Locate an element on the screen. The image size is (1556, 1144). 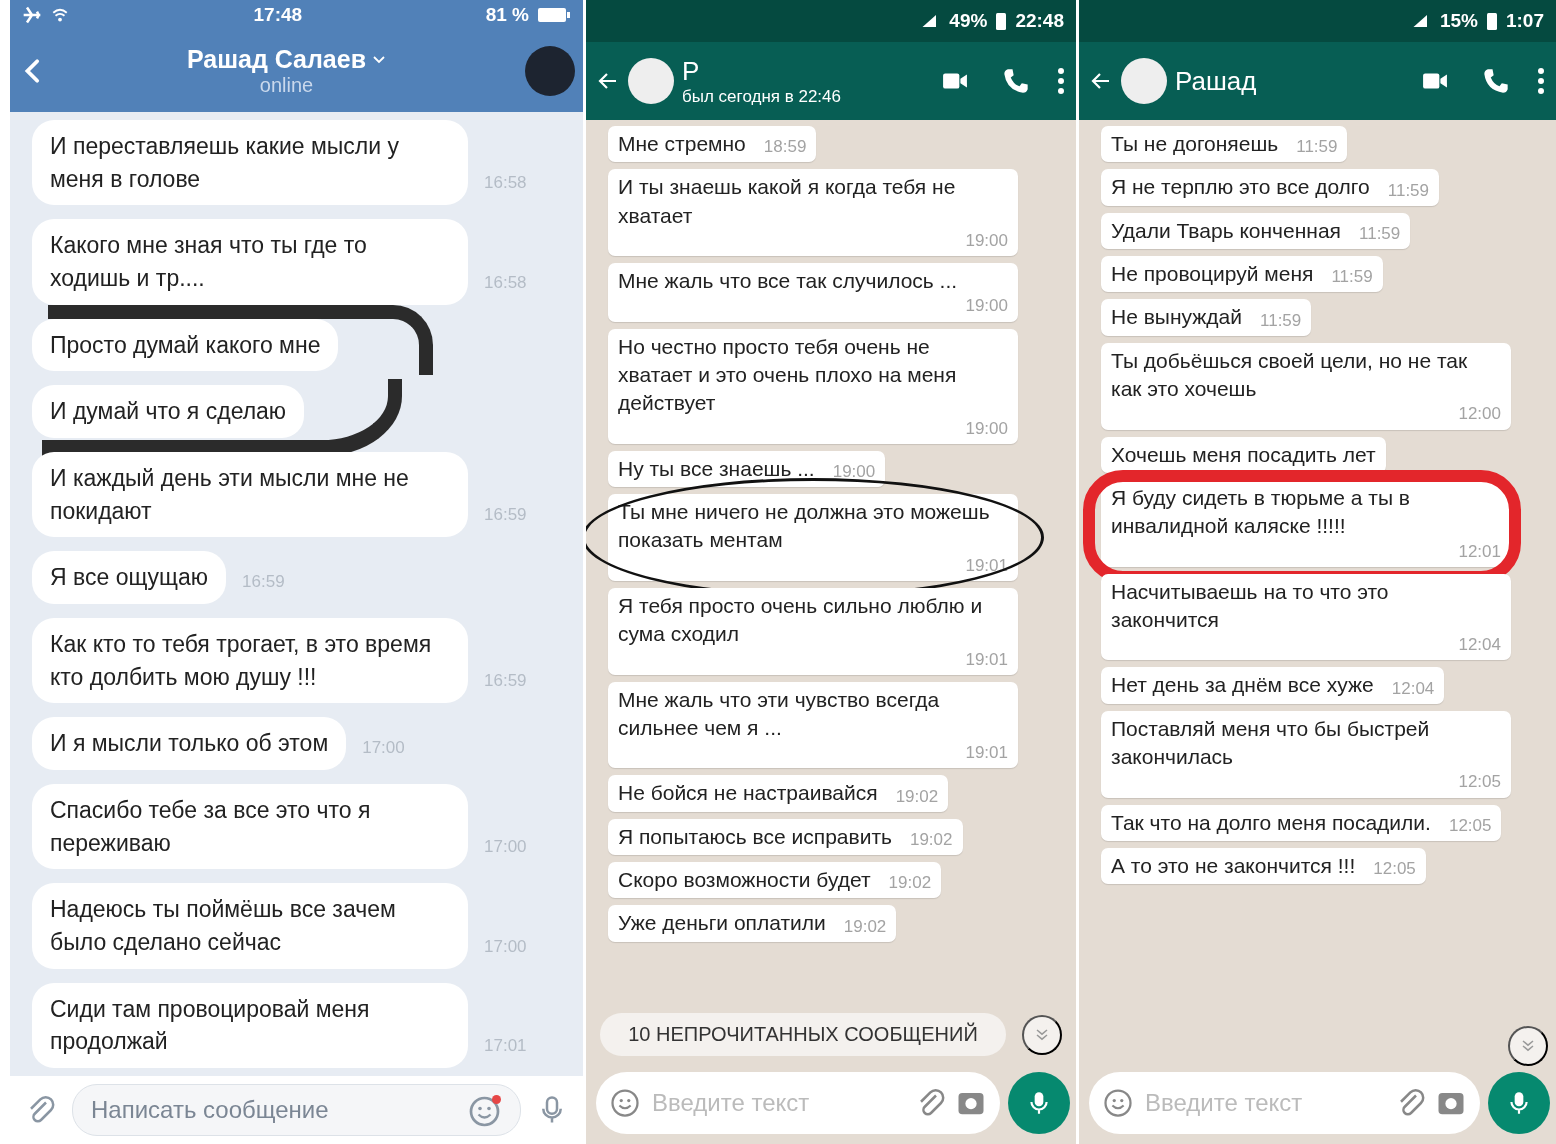
text-input: Написать сообщение is located at coordinates (274, 1110).